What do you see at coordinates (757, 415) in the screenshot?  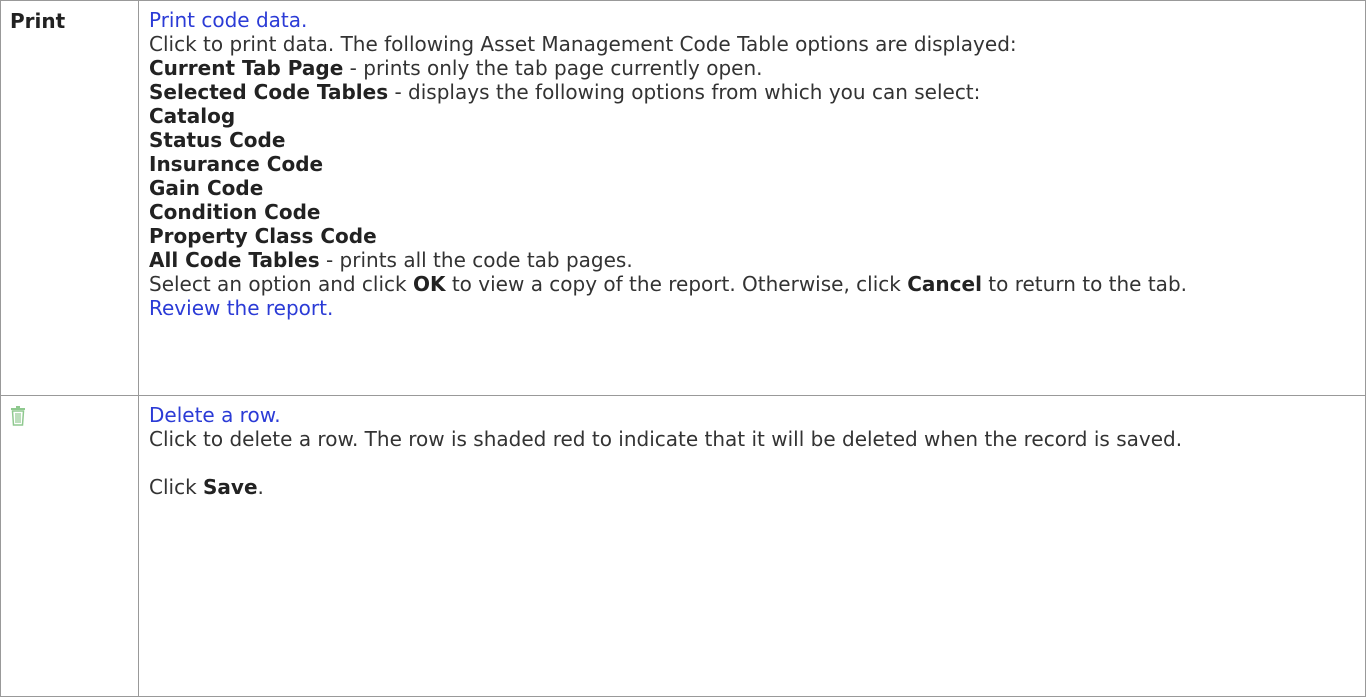 I see `delete-row-link: Delete a row.` at bounding box center [757, 415].